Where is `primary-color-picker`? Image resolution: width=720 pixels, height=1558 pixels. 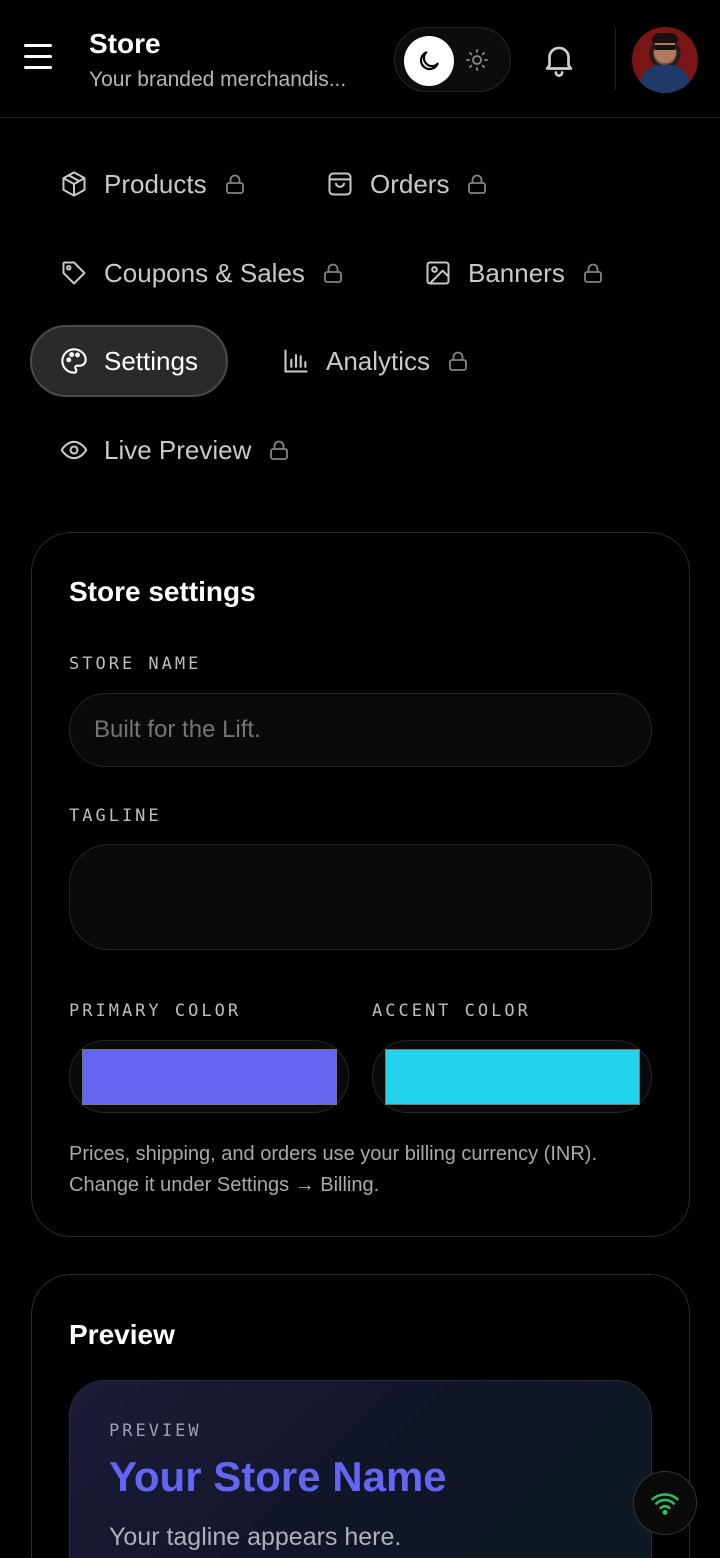
primary-color-picker is located at coordinates (209, 1076).